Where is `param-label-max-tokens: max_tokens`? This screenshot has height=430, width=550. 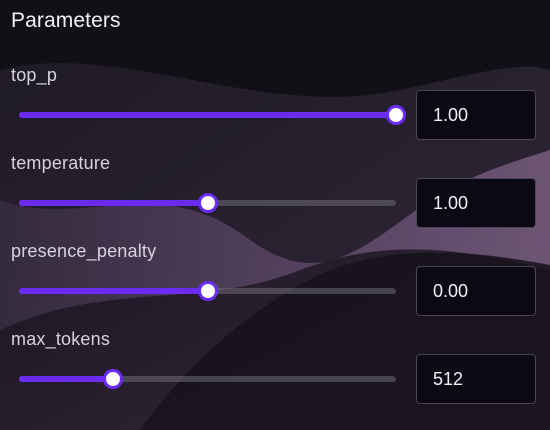 param-label-max-tokens: max_tokens is located at coordinates (61, 339).